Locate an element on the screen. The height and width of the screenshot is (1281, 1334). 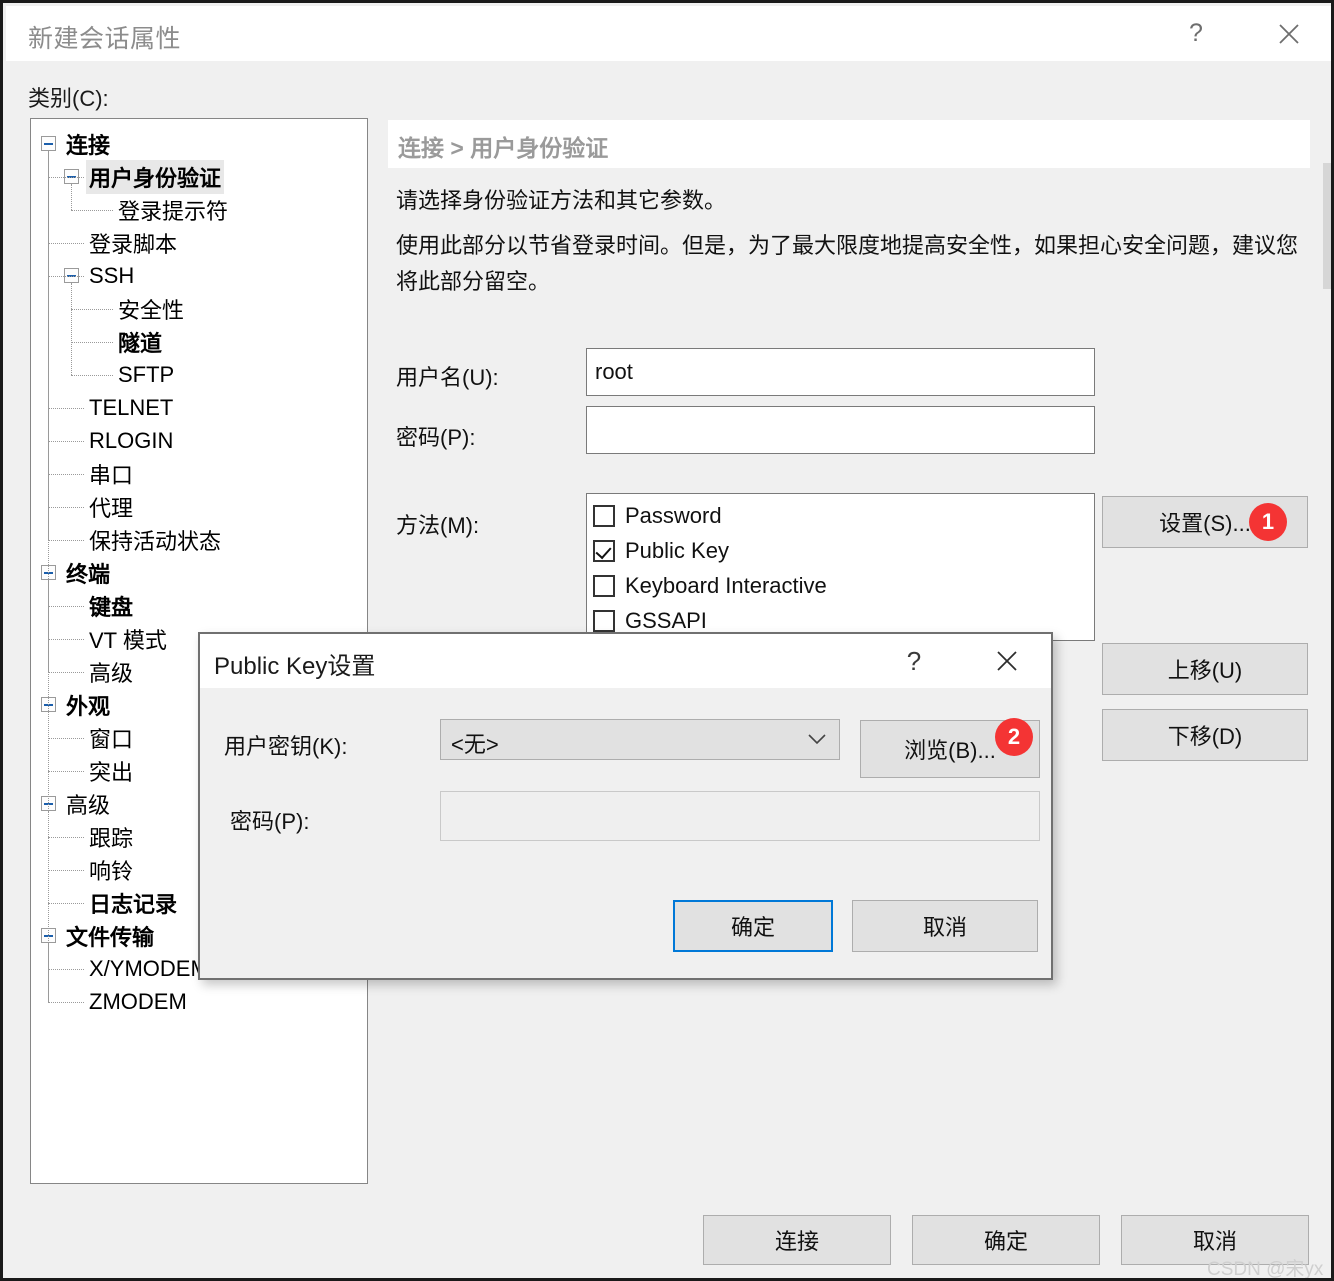
password-label: 密码(P): is located at coordinates (436, 437).